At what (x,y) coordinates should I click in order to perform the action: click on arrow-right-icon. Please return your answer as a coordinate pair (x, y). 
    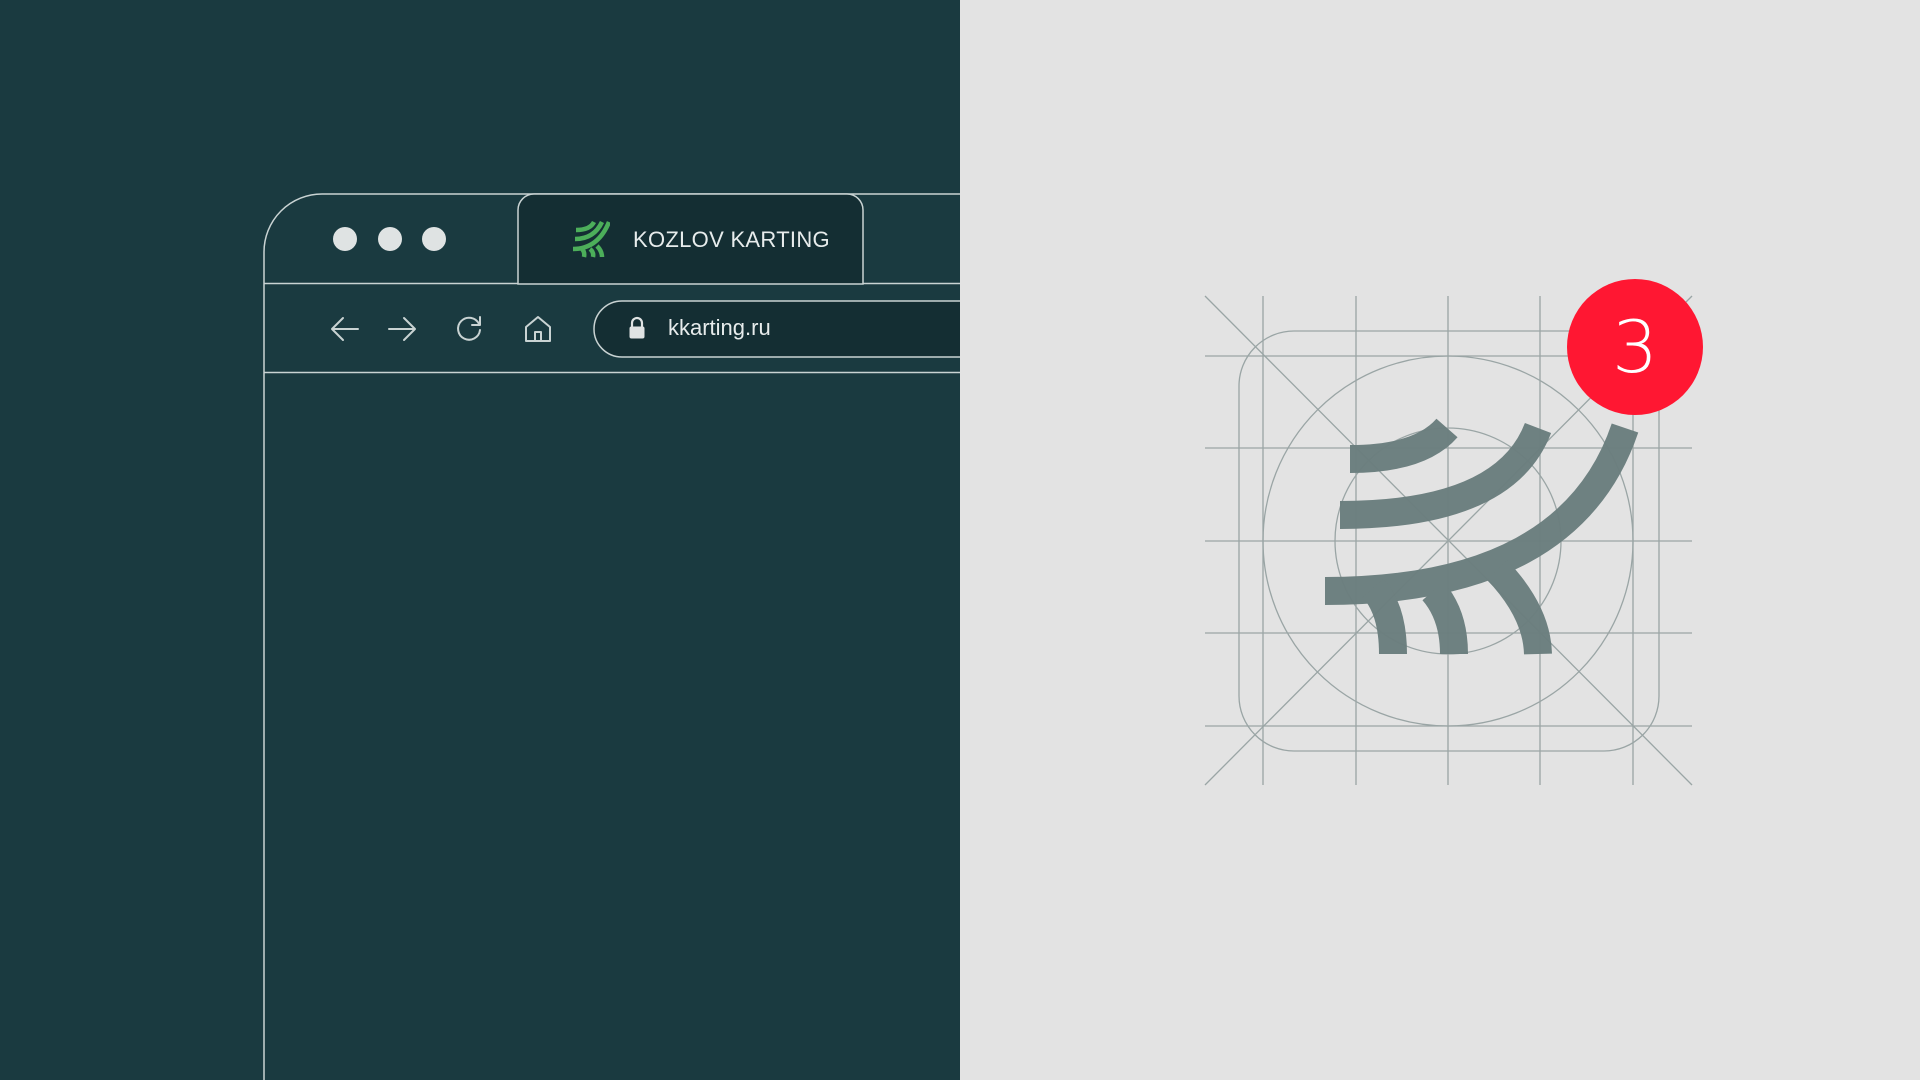
    Looking at the image, I should click on (402, 329).